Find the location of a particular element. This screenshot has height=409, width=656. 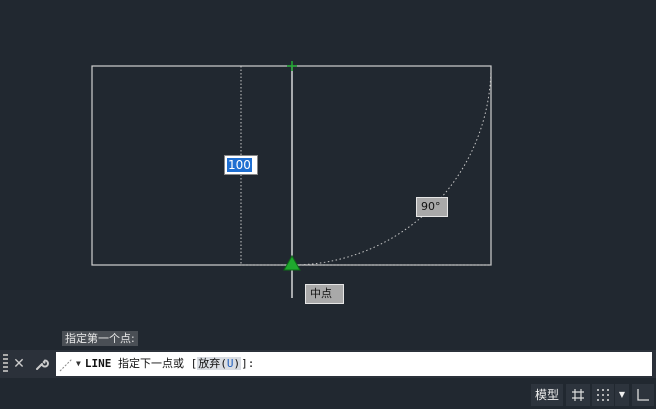

snap-tooltip: 中点 is located at coordinates (324, 294).